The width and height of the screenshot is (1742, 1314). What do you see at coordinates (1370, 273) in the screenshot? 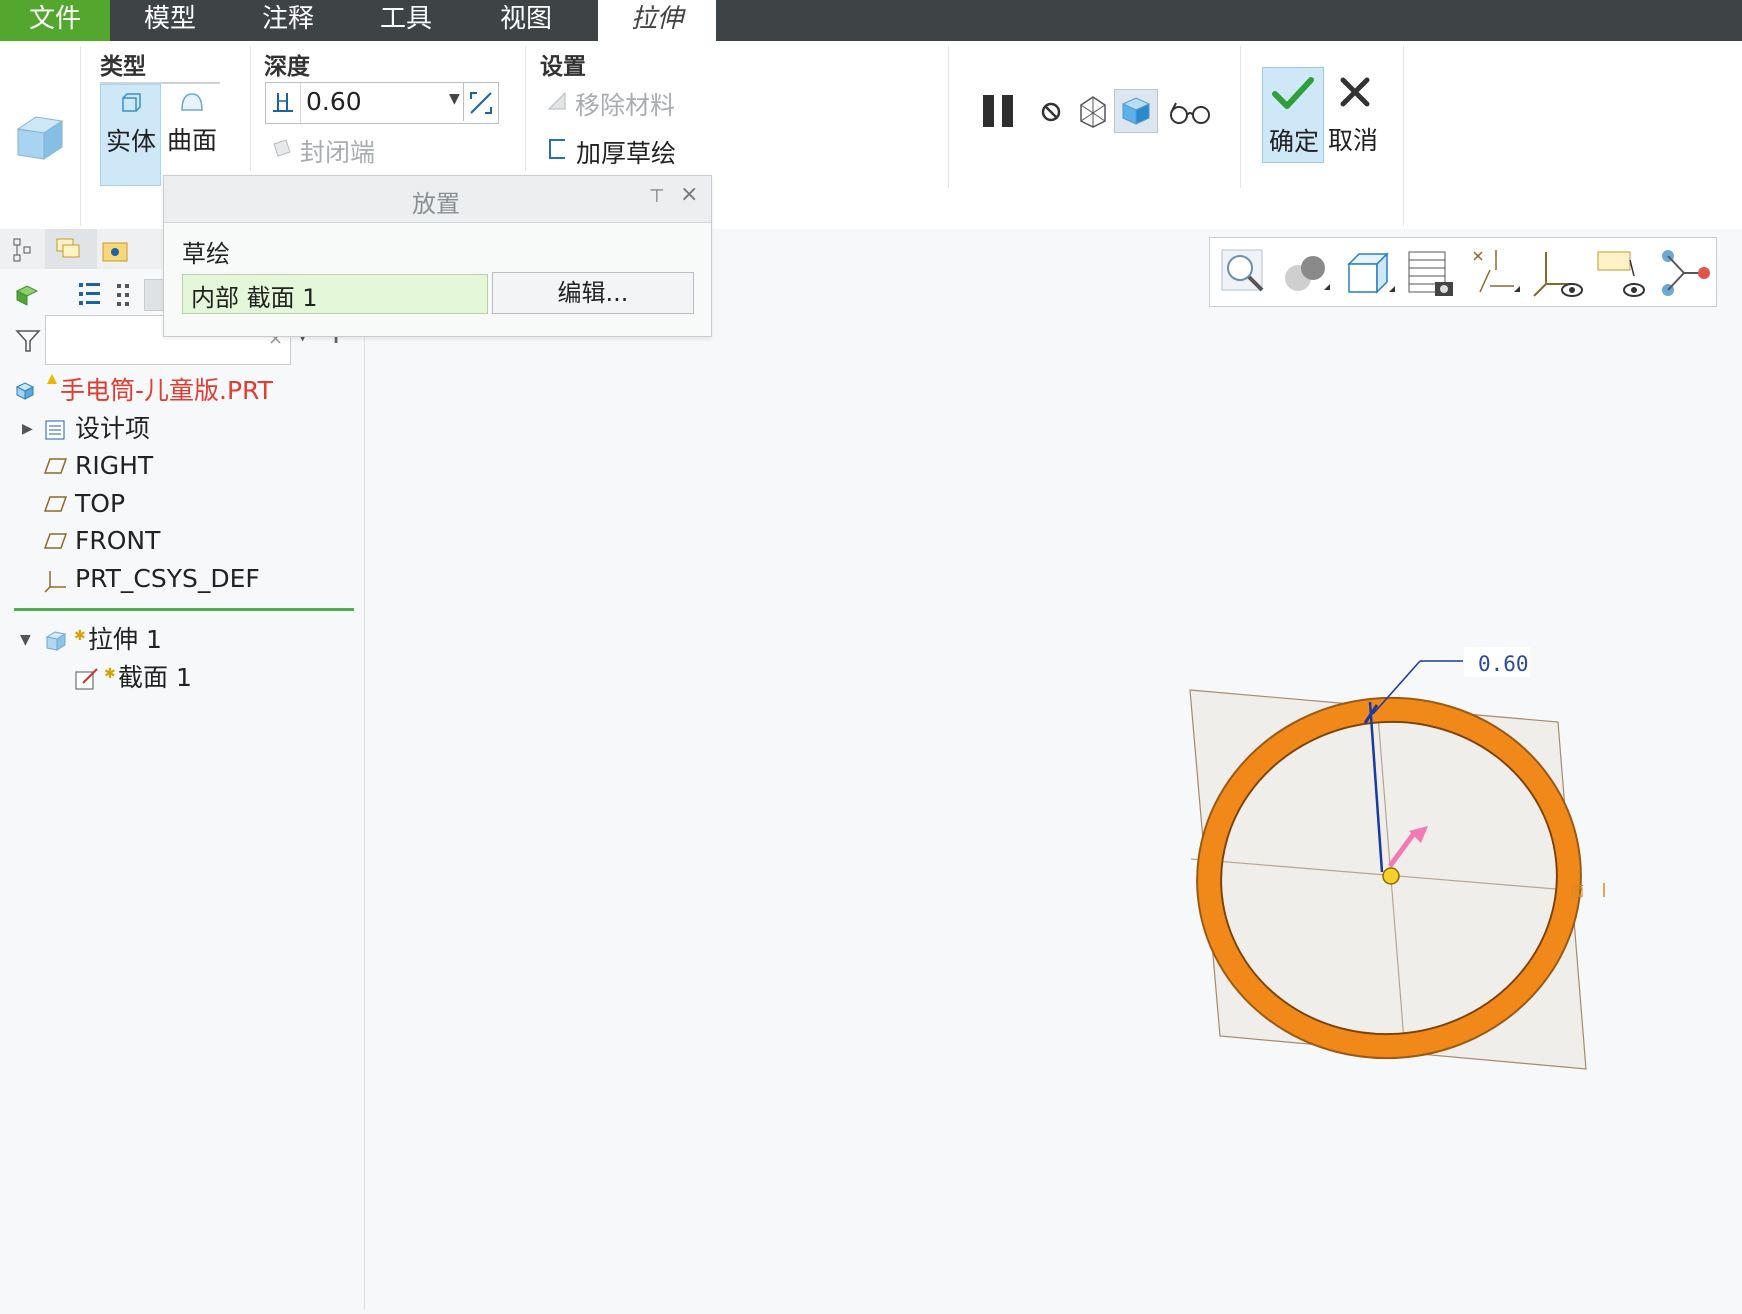
I see `saved-orientations-icon` at bounding box center [1370, 273].